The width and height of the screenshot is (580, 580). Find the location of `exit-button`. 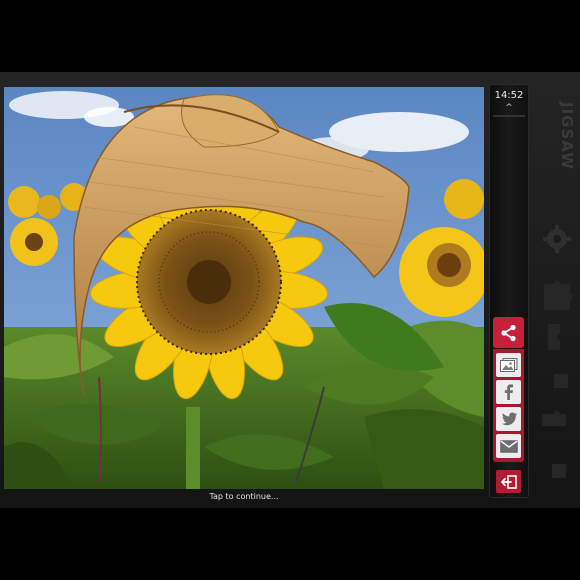

exit-button is located at coordinates (508, 481).